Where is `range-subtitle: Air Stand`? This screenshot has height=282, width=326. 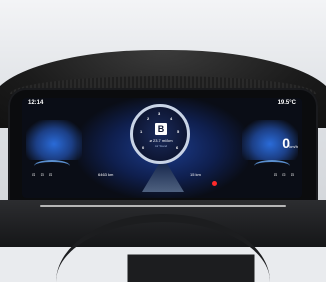
range-subtitle: Air Stand is located at coordinates (161, 146).